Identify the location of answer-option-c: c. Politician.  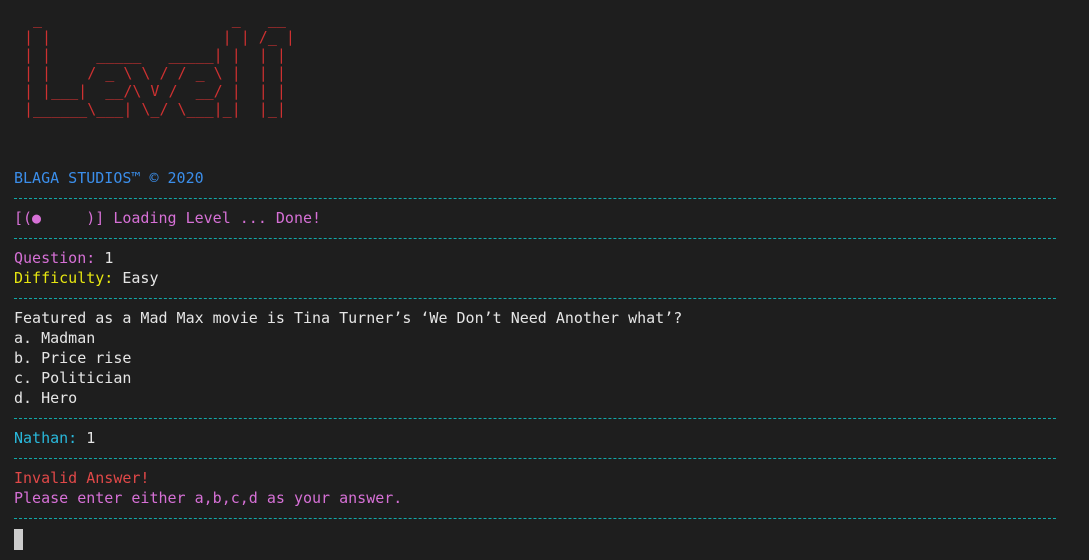
(73, 378).